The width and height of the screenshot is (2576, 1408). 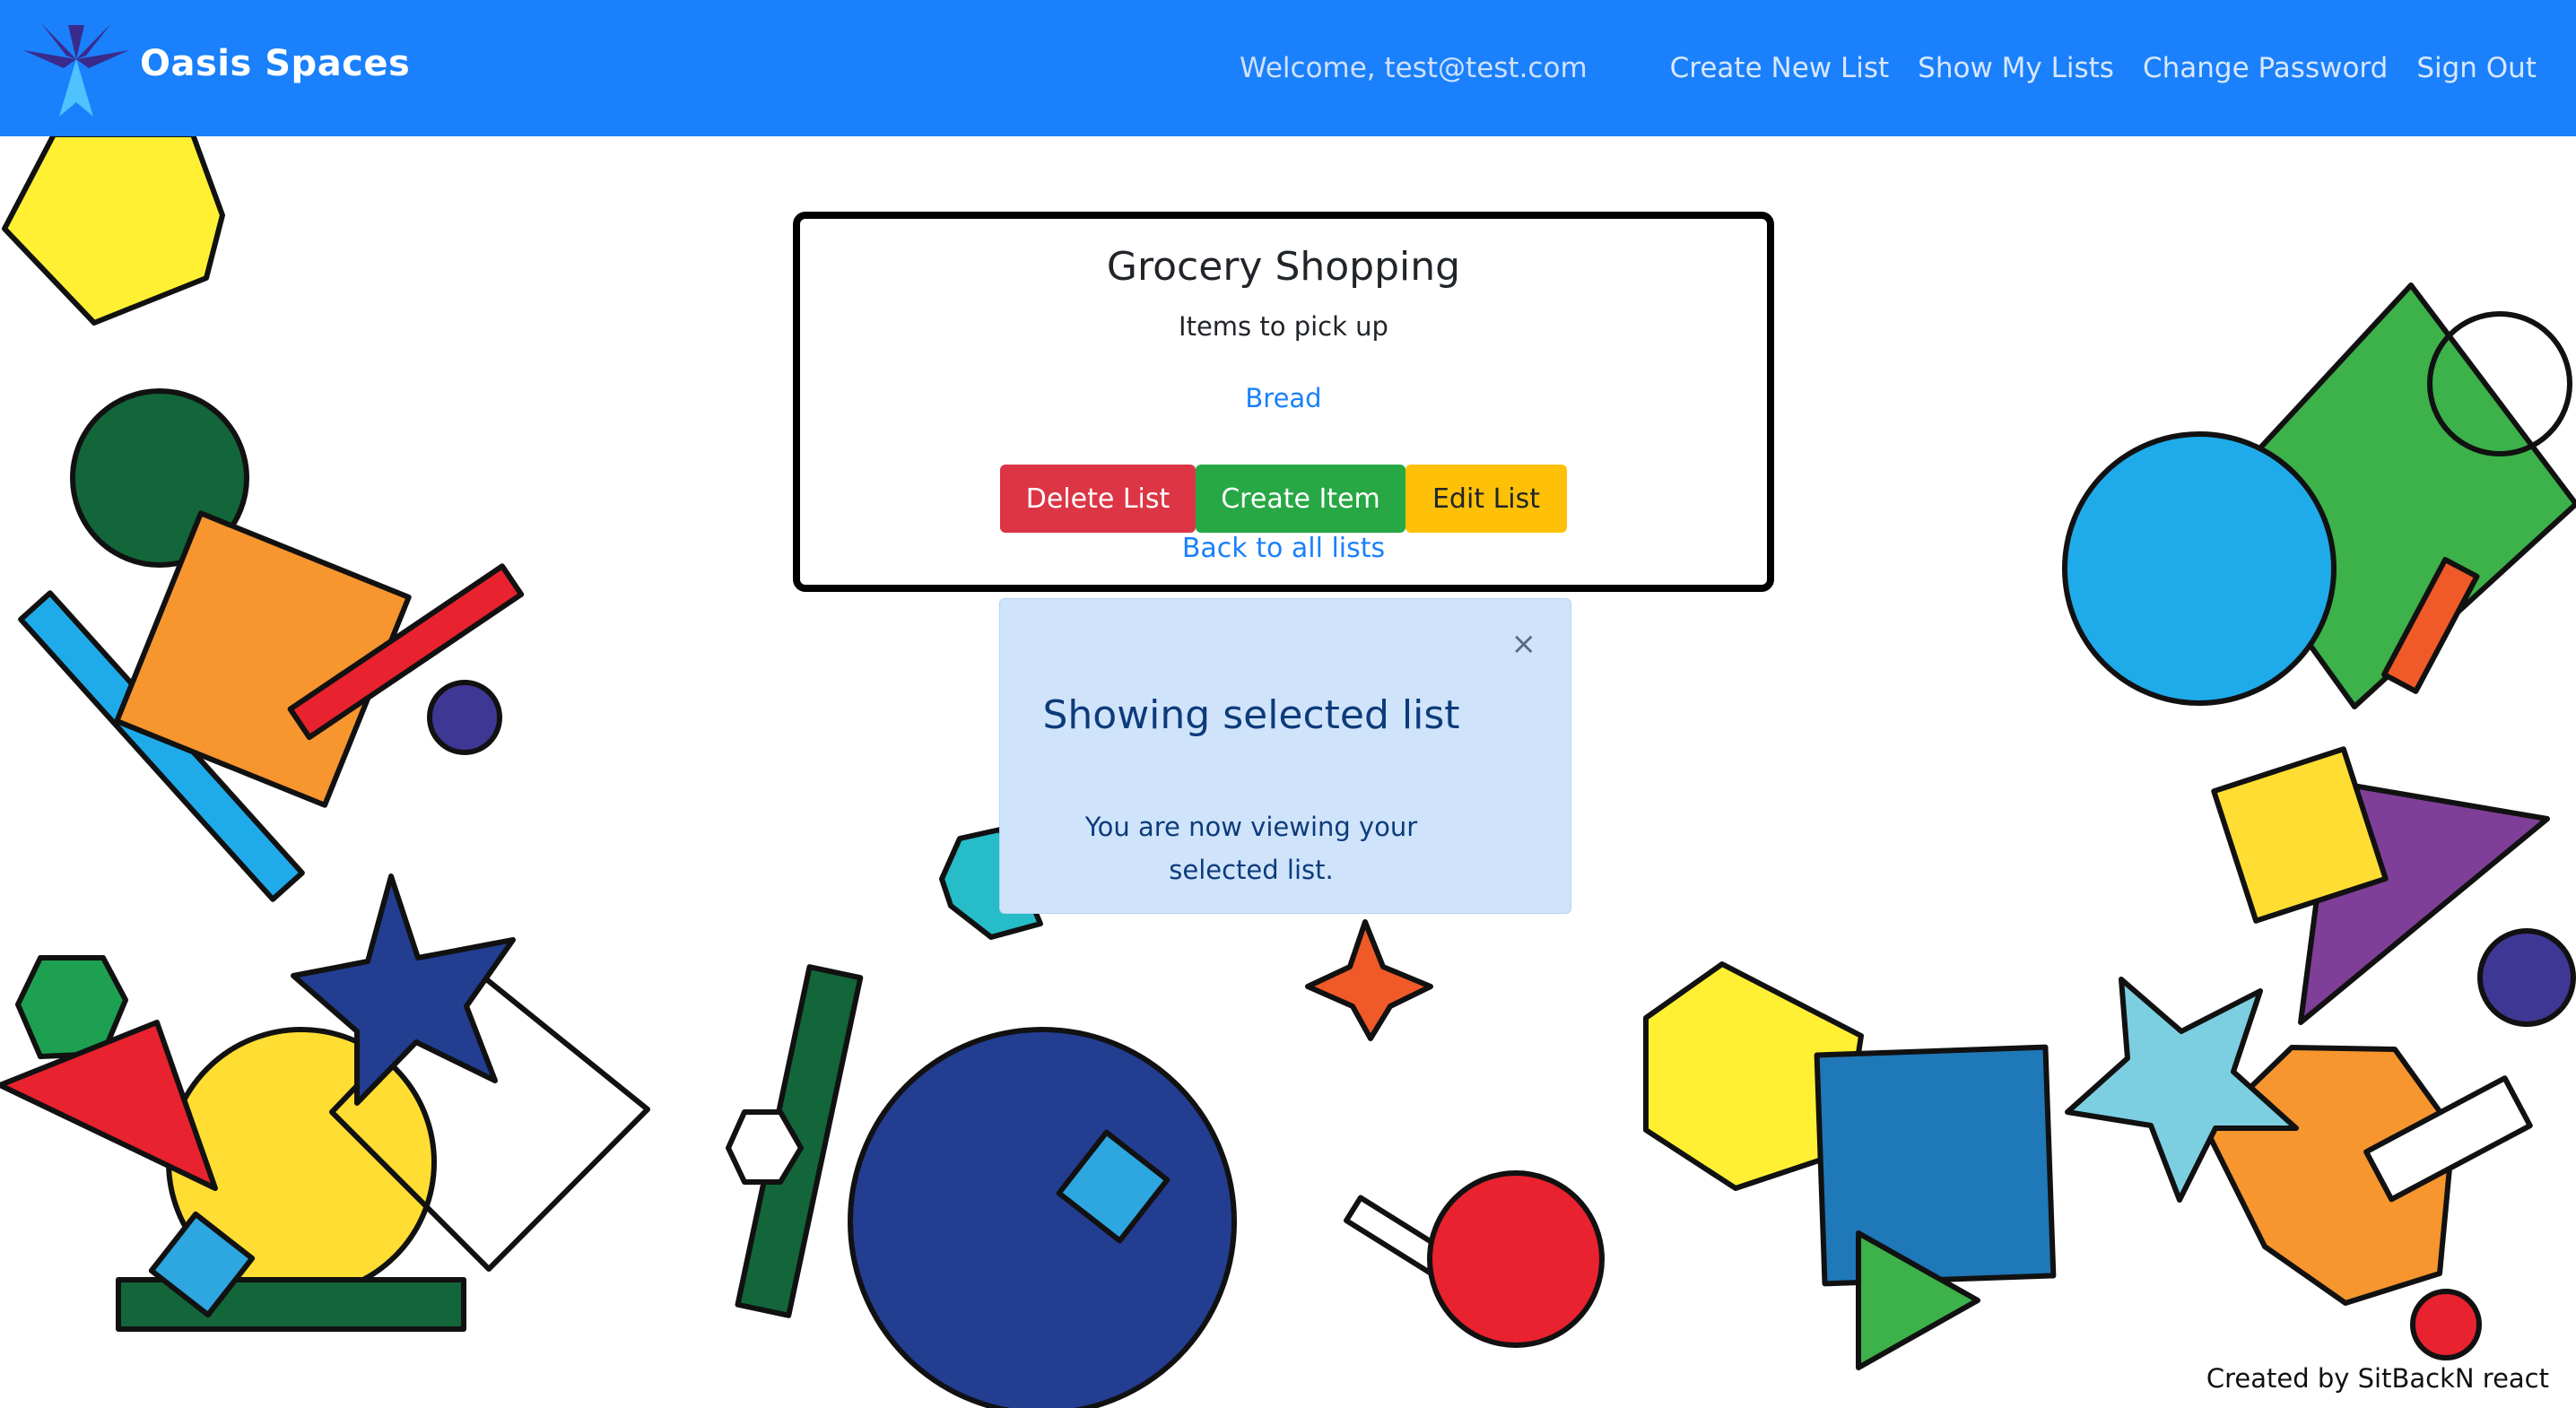 What do you see at coordinates (275, 63) in the screenshot?
I see `brand-name: Oasis Spaces` at bounding box center [275, 63].